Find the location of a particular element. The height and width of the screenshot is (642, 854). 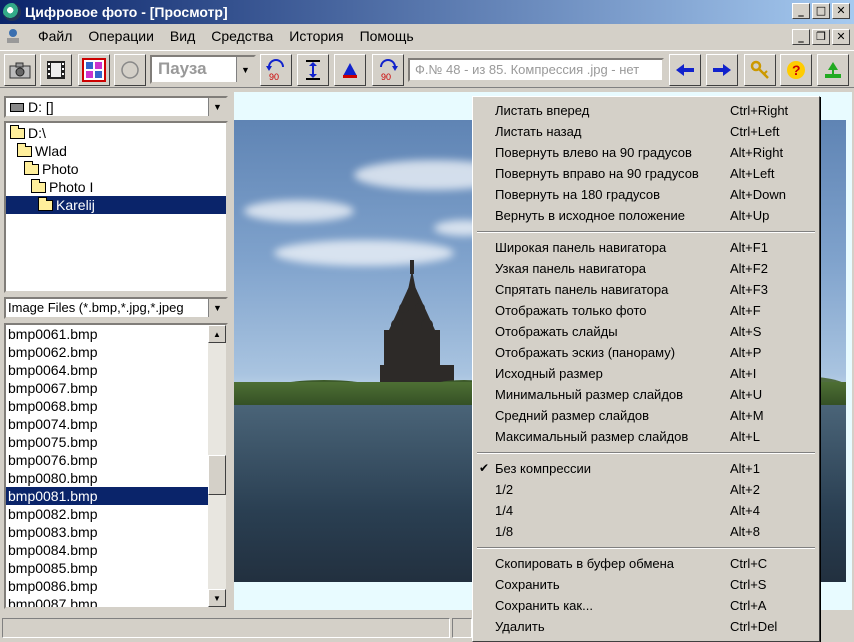

file-type-select: Image Files (*.bmp,*.jpg,*.jpeg ▼ is located at coordinates (116, 308).